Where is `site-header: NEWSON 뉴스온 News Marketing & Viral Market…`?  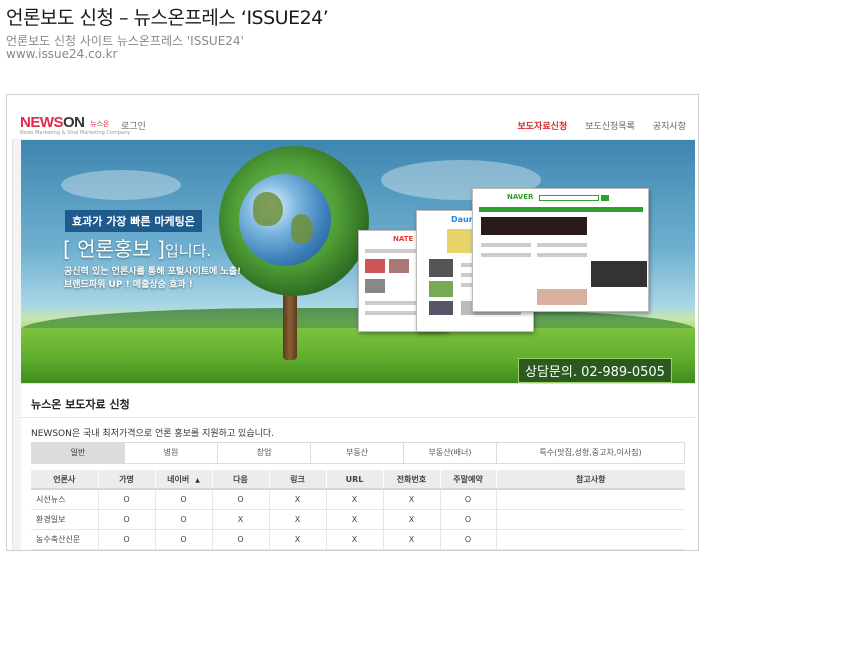 site-header: NEWSON 뉴스온 News Marketing & Viral Market… is located at coordinates (352, 117).